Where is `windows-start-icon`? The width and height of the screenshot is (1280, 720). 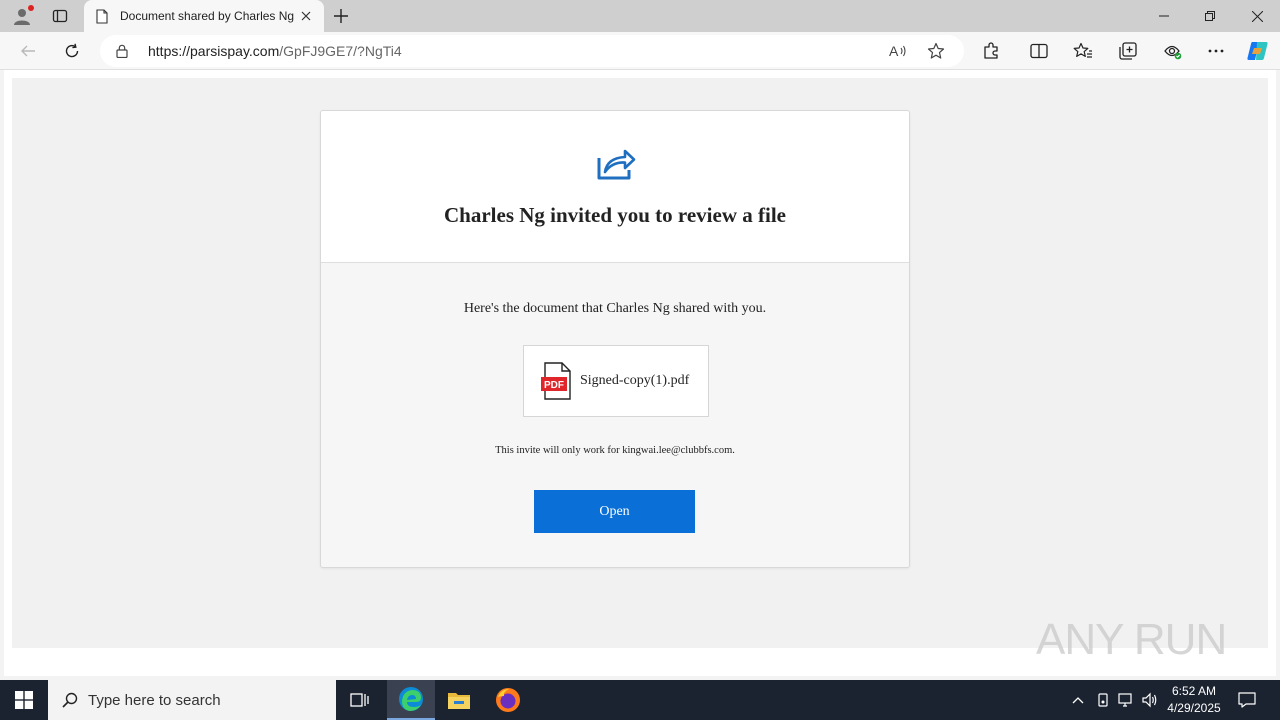
windows-start-icon is located at coordinates (24, 700).